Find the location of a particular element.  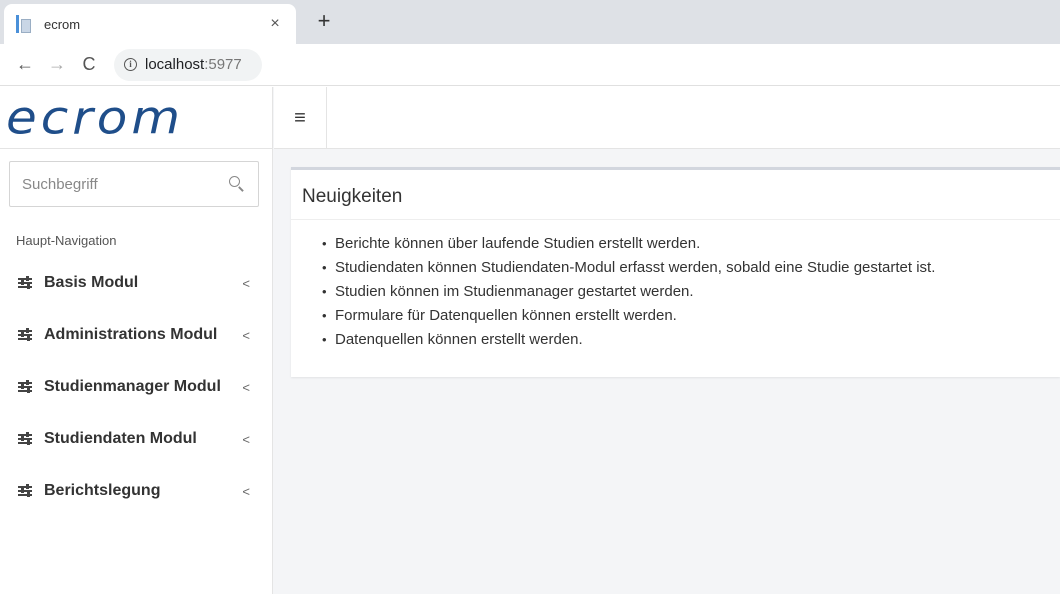

url-field: i localhost:5977 is located at coordinates (188, 64).